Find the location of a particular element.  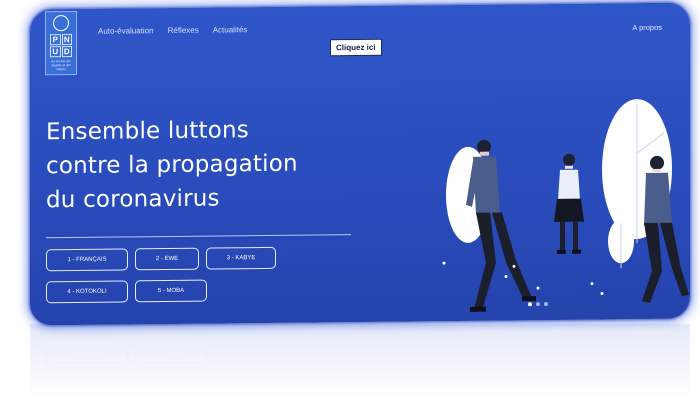

logo-letter: U is located at coordinates (55, 52).